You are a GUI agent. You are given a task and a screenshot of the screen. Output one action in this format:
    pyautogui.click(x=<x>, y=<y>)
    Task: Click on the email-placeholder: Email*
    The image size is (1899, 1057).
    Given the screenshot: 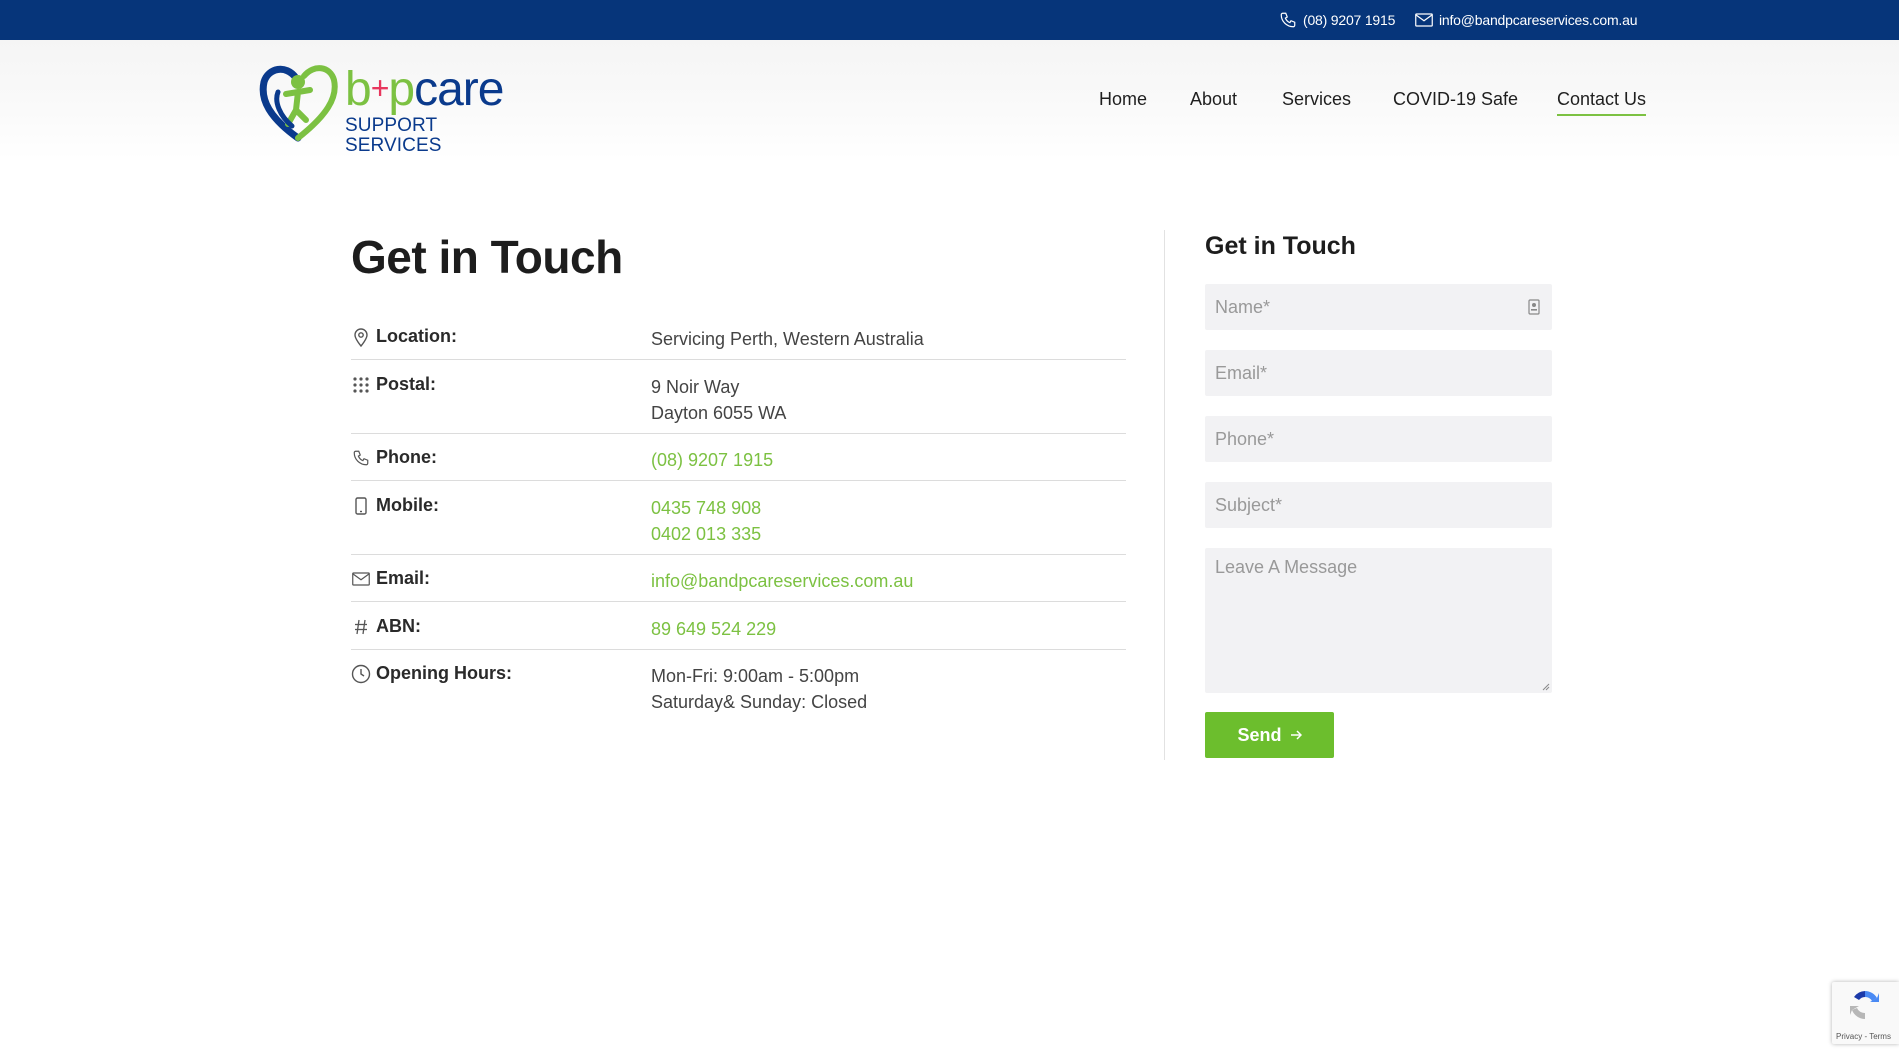 What is the action you would take?
    pyautogui.click(x=1241, y=372)
    